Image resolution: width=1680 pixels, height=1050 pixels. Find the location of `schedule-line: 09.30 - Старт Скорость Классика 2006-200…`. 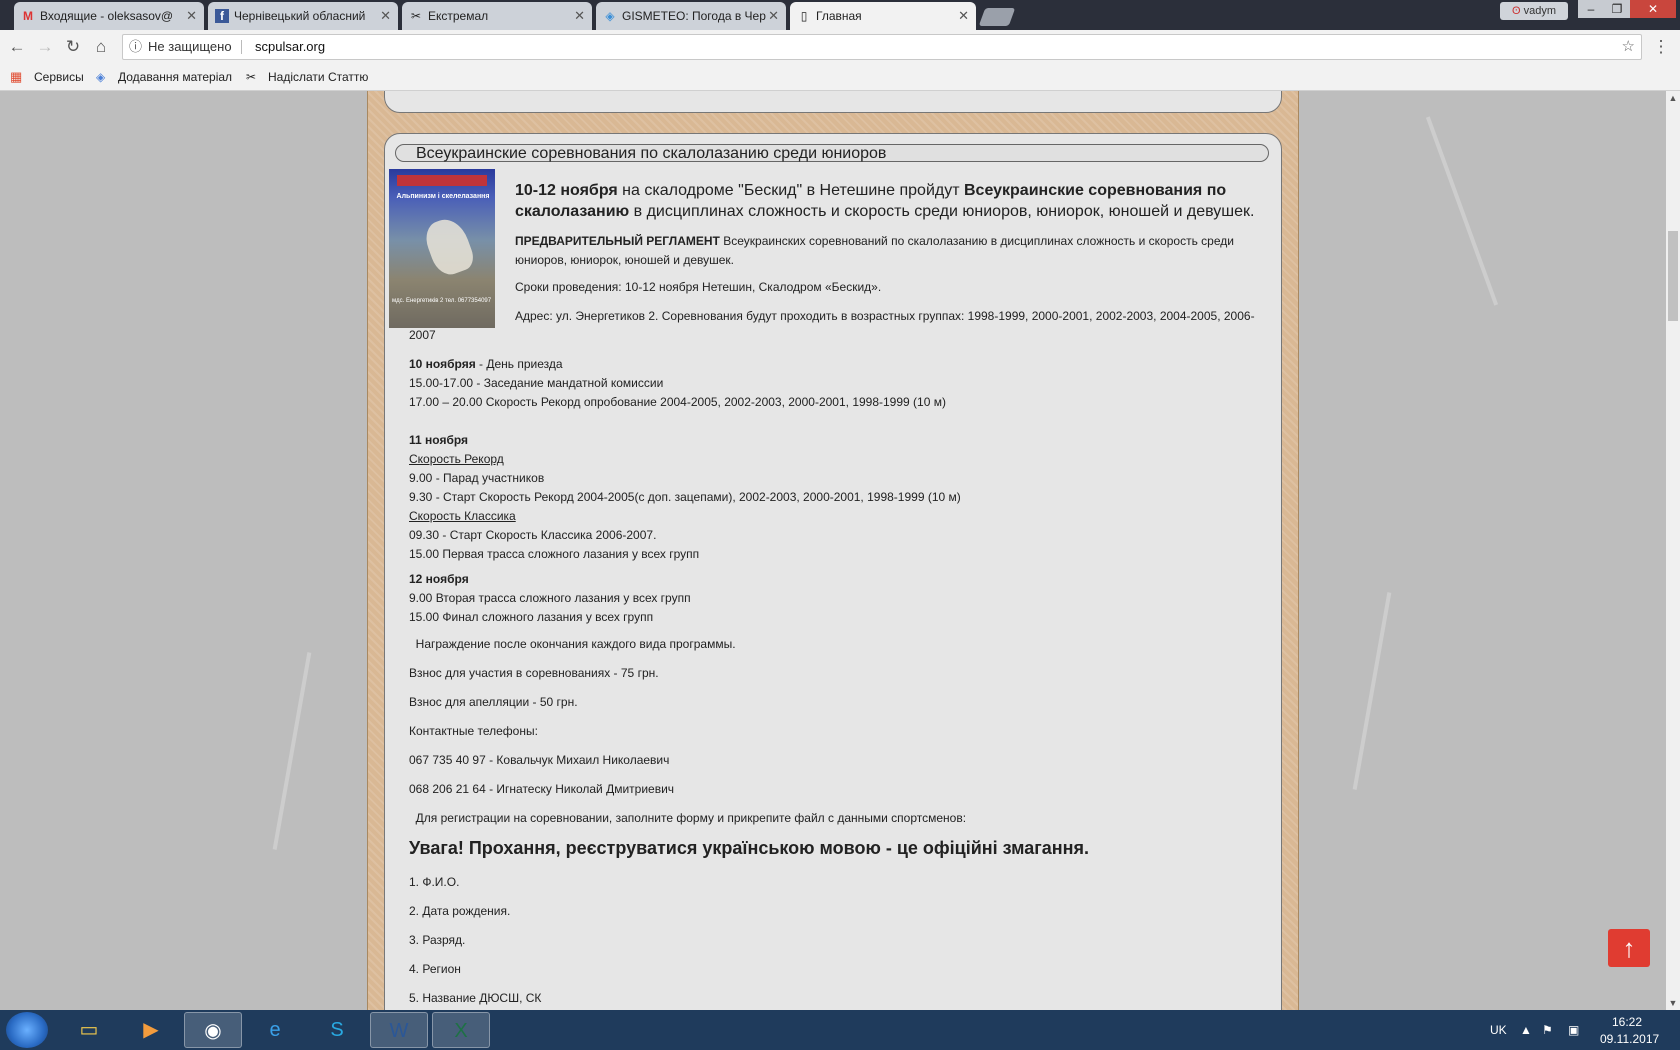

schedule-line: 09.30 - Старт Скорость Классика 2006-200… is located at coordinates (533, 535).